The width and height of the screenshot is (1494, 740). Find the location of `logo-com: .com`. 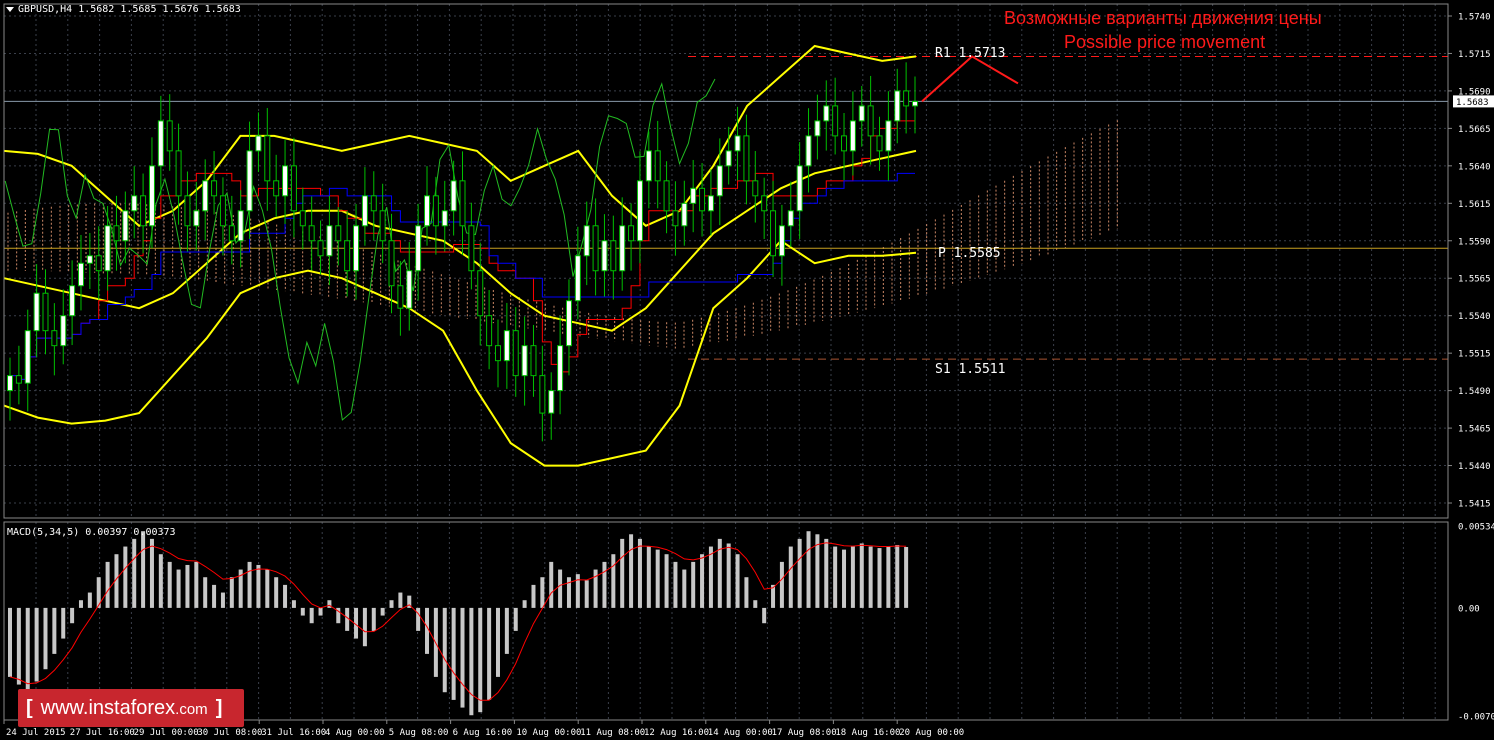

logo-com: .com is located at coordinates (191, 709).